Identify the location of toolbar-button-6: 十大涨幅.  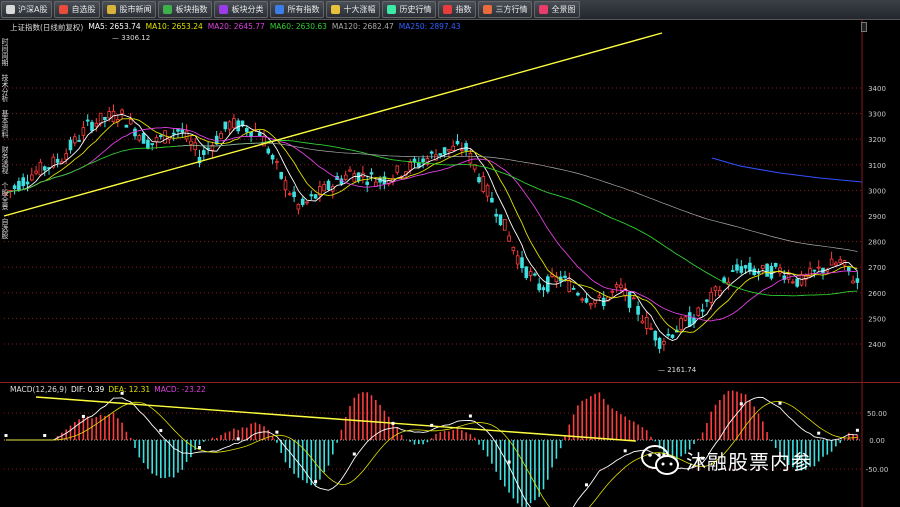
(353, 9).